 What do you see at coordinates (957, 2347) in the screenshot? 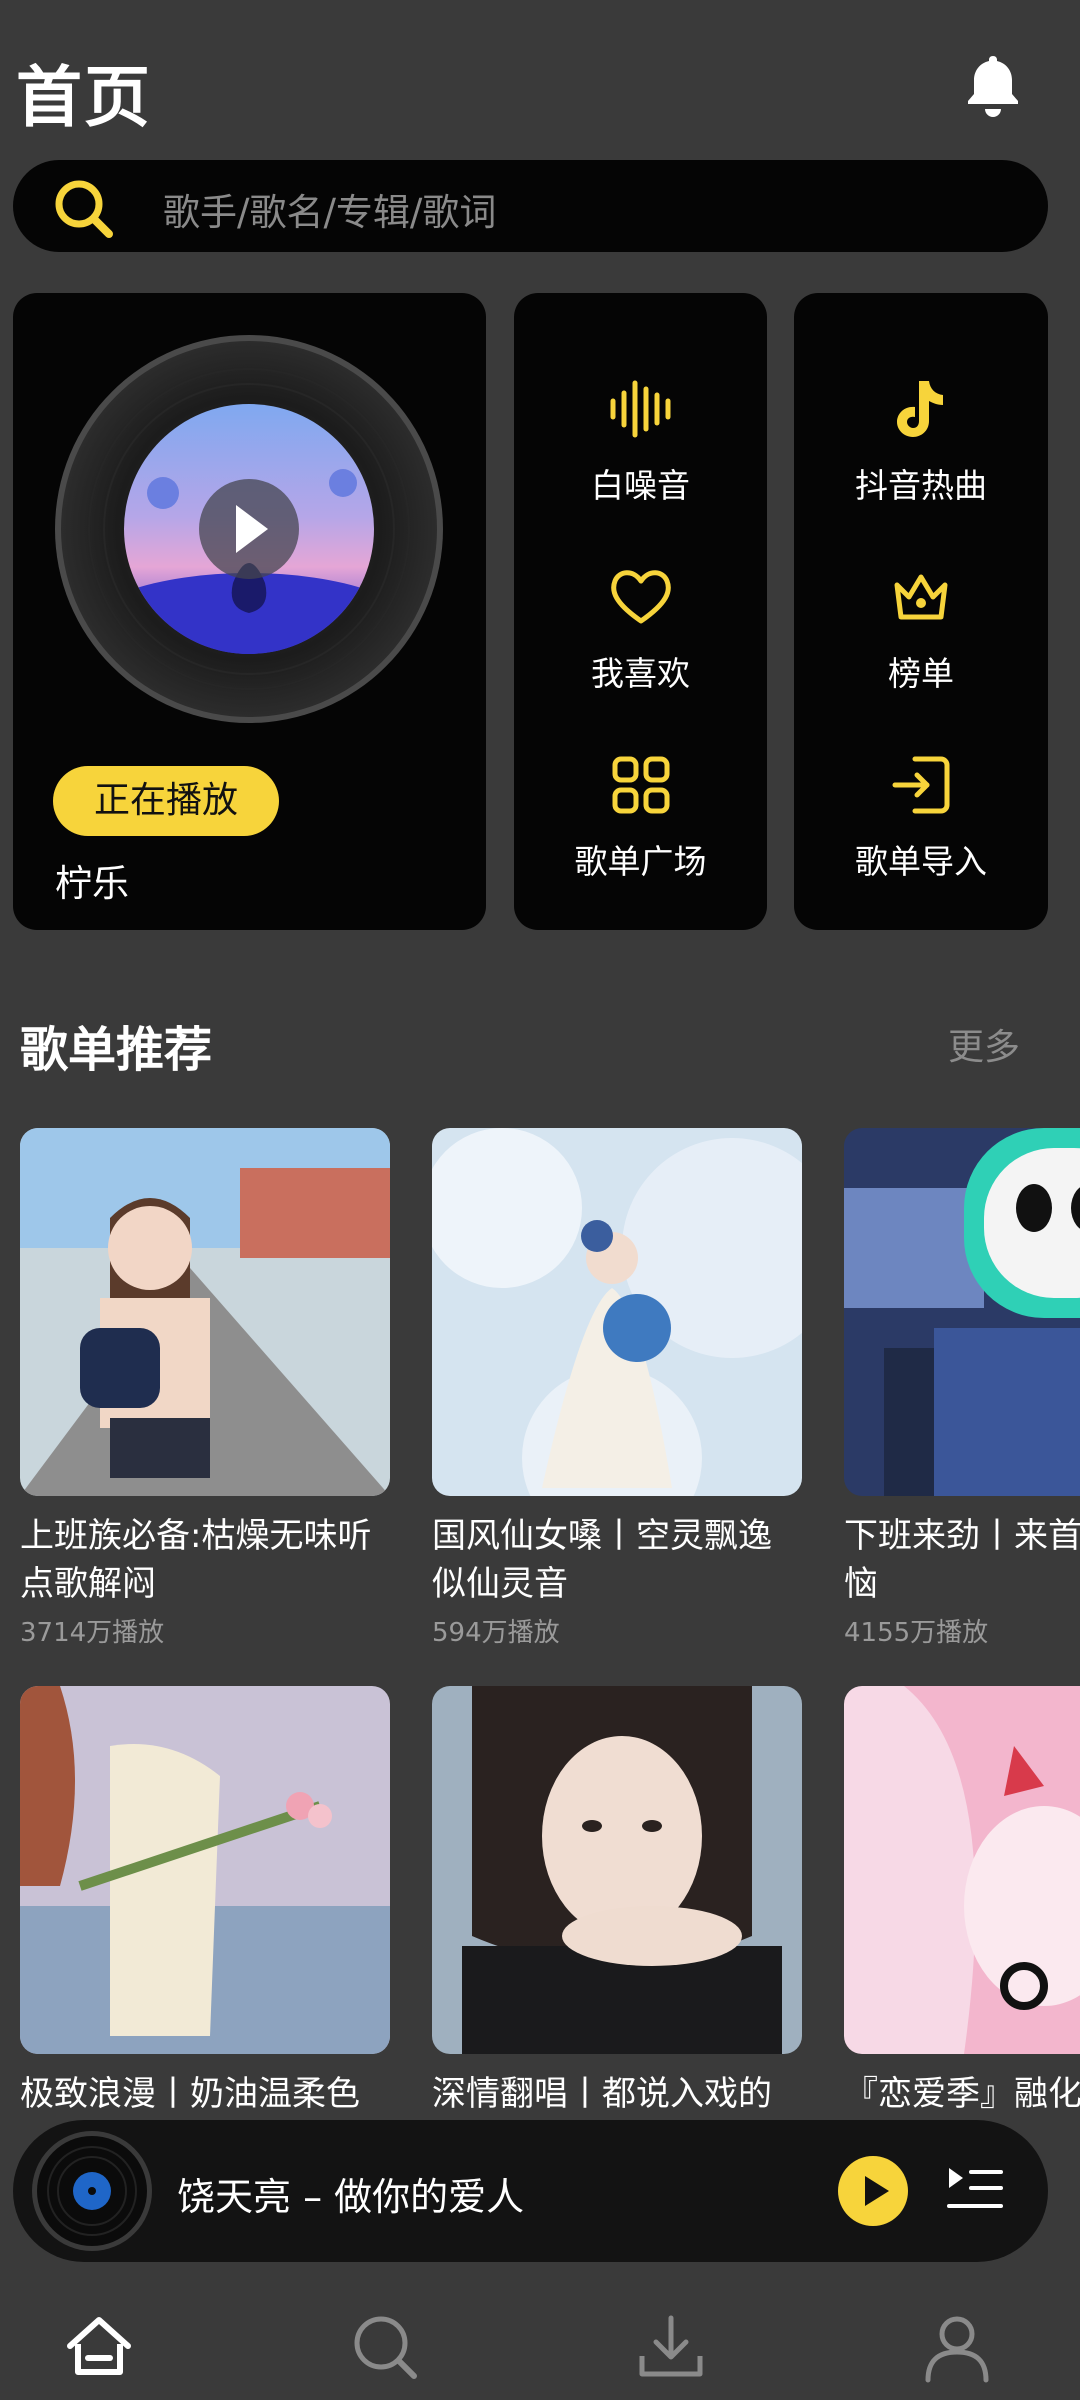
I see `profile-icon` at bounding box center [957, 2347].